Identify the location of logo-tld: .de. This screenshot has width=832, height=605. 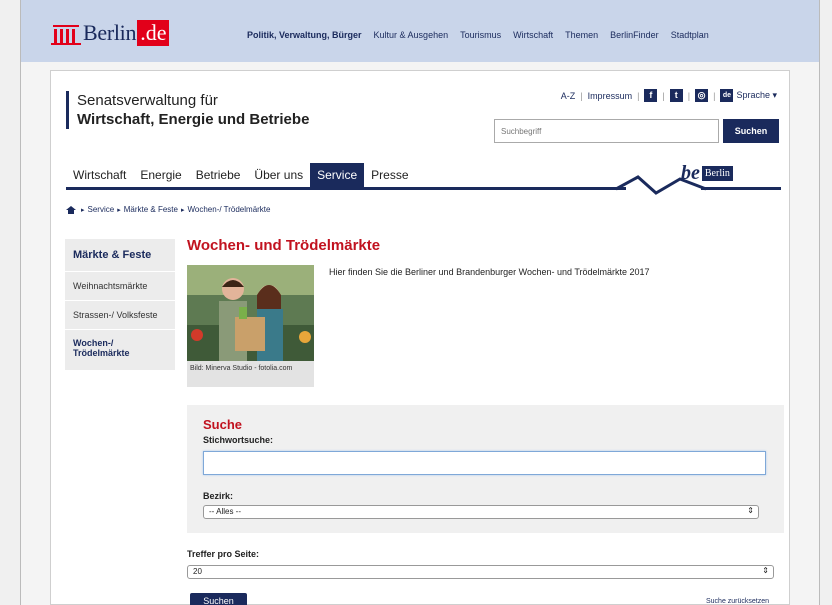
(153, 33).